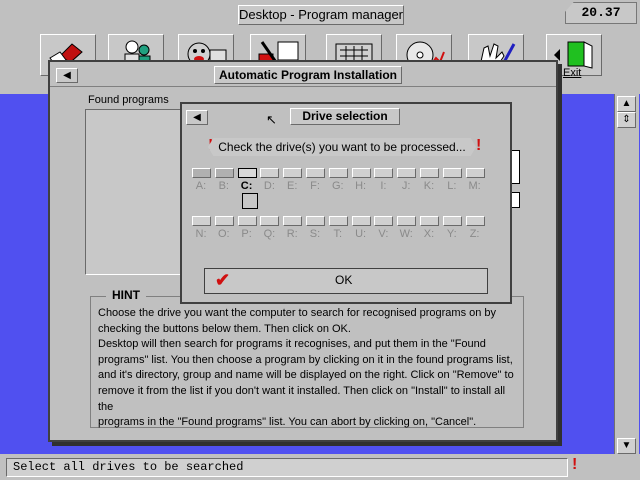 Image resolution: width=640 pixels, height=480 pixels. Describe the element at coordinates (383, 234) in the screenshot. I see `drive-label: V:` at that location.